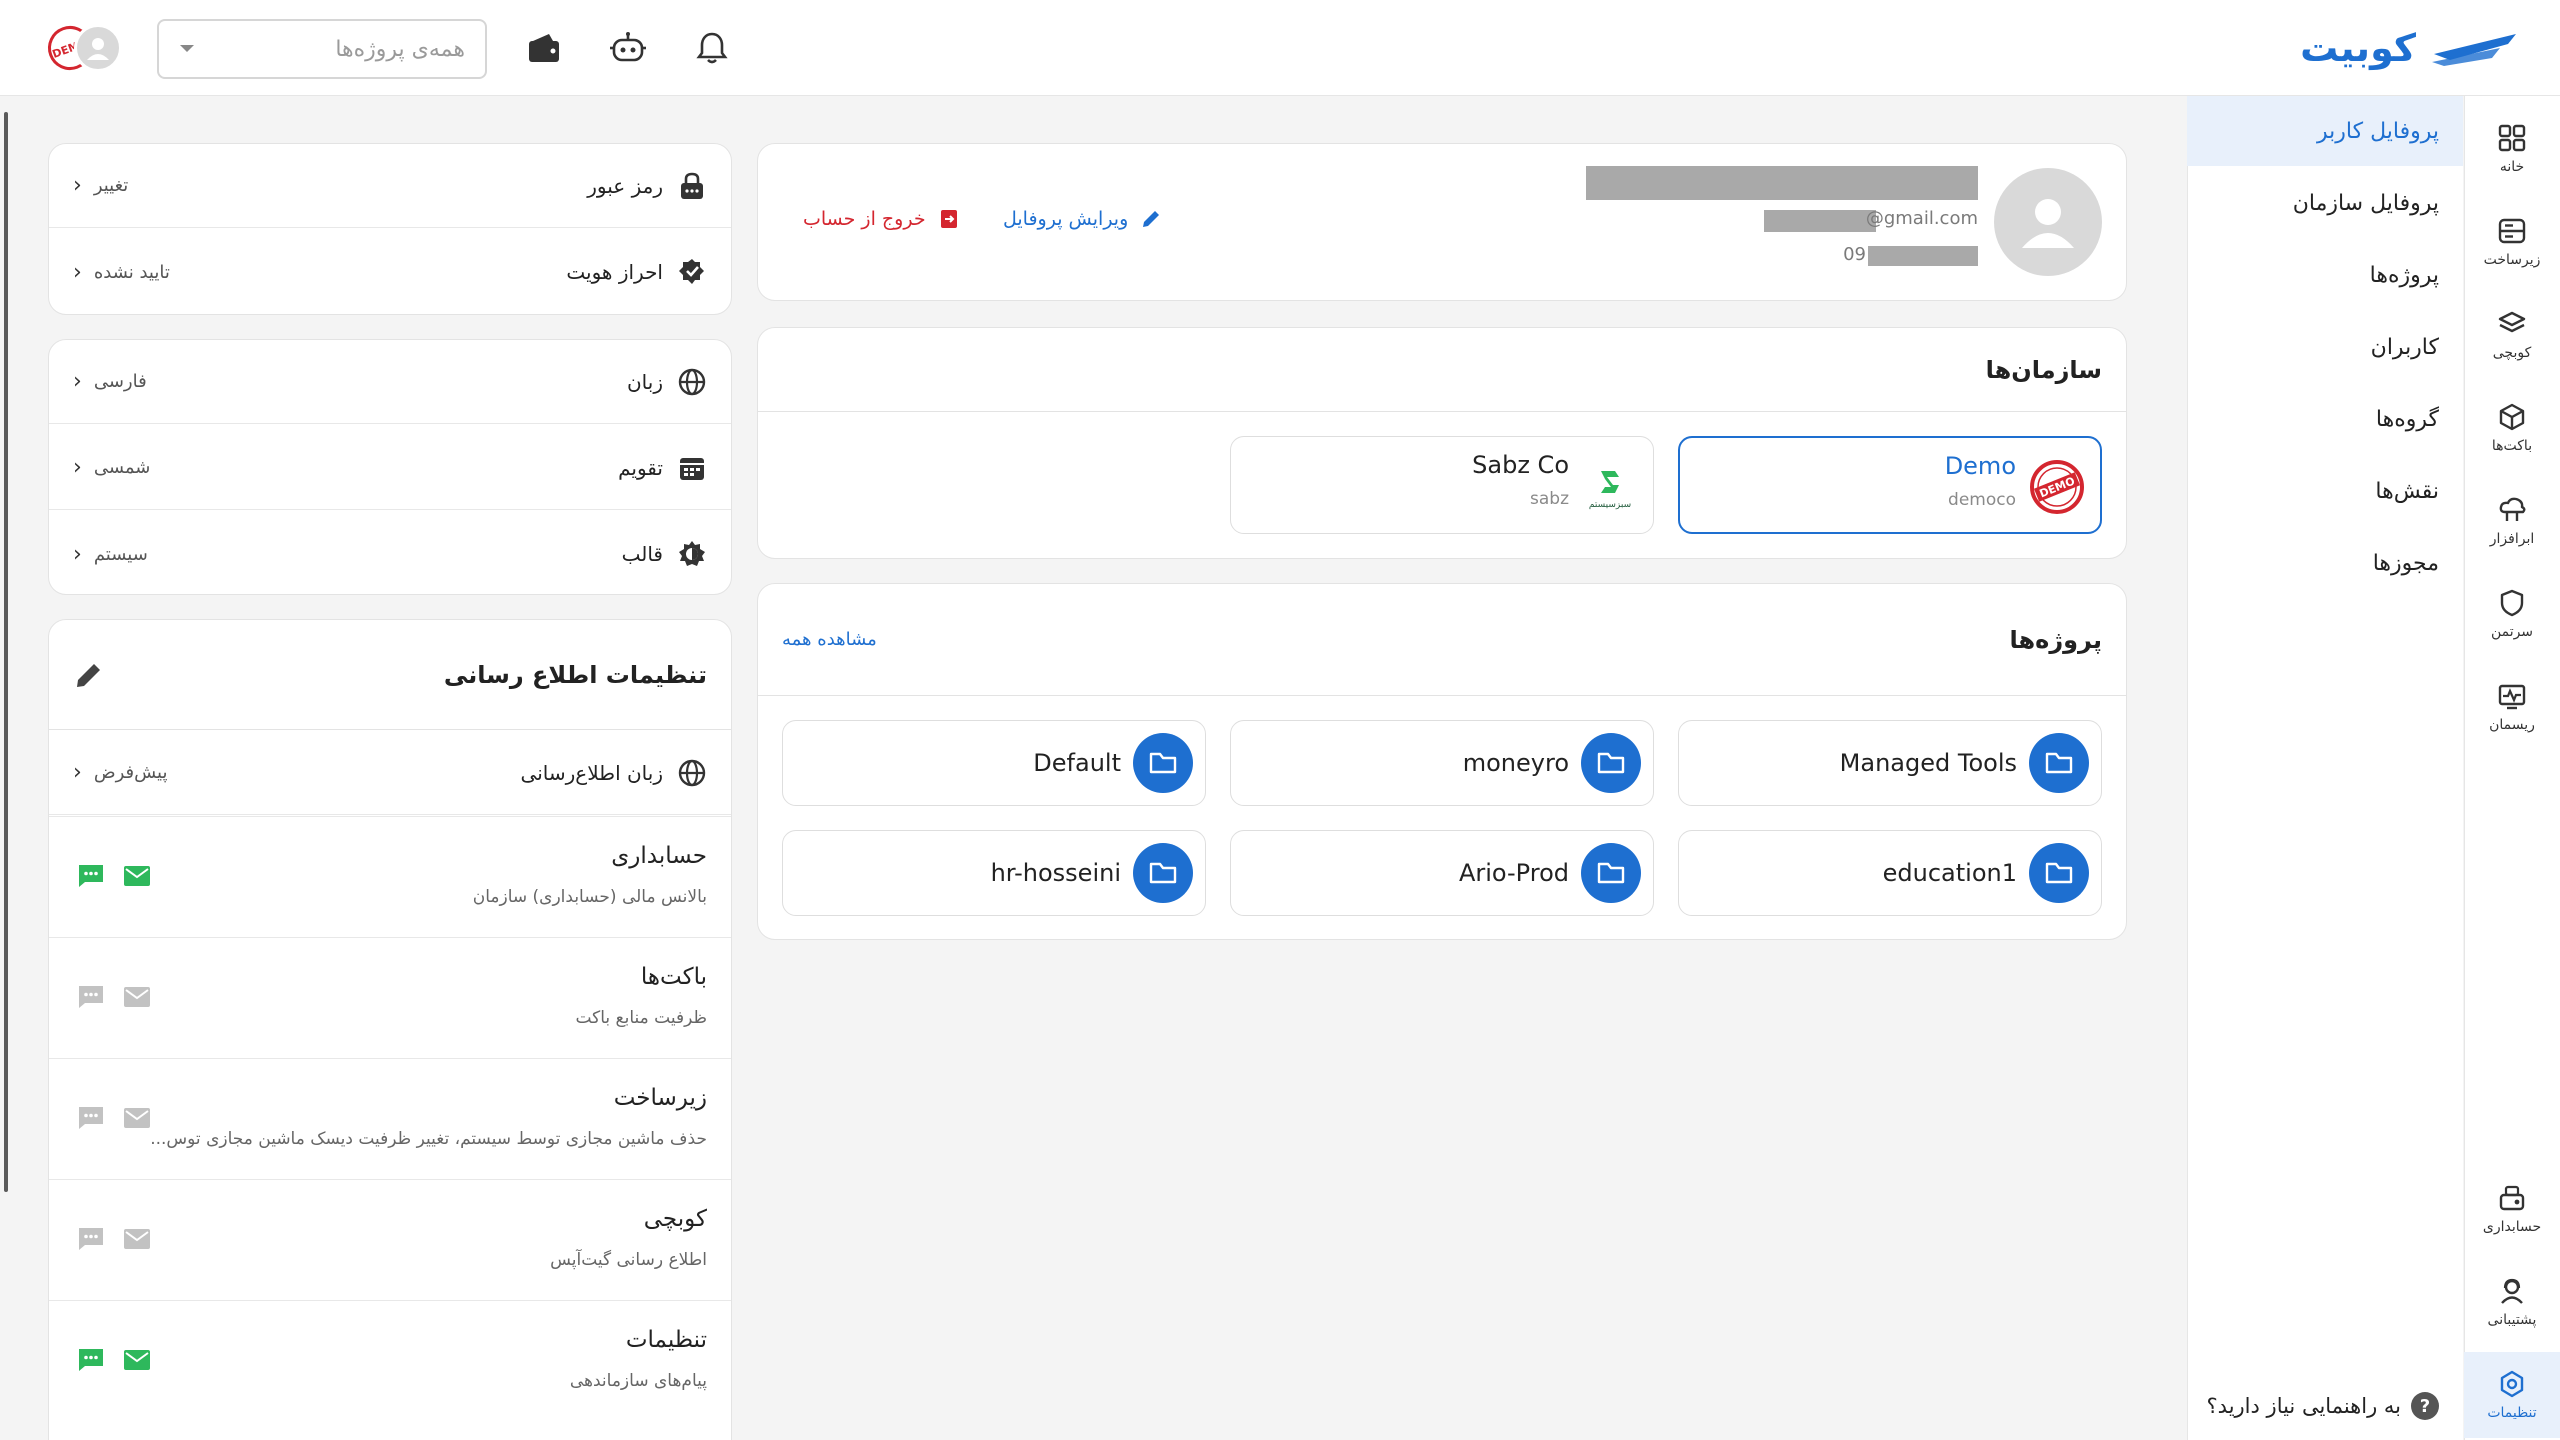 Image resolution: width=2560 pixels, height=1440 pixels. What do you see at coordinates (1782, 183) in the screenshot?
I see `redacted-name` at bounding box center [1782, 183].